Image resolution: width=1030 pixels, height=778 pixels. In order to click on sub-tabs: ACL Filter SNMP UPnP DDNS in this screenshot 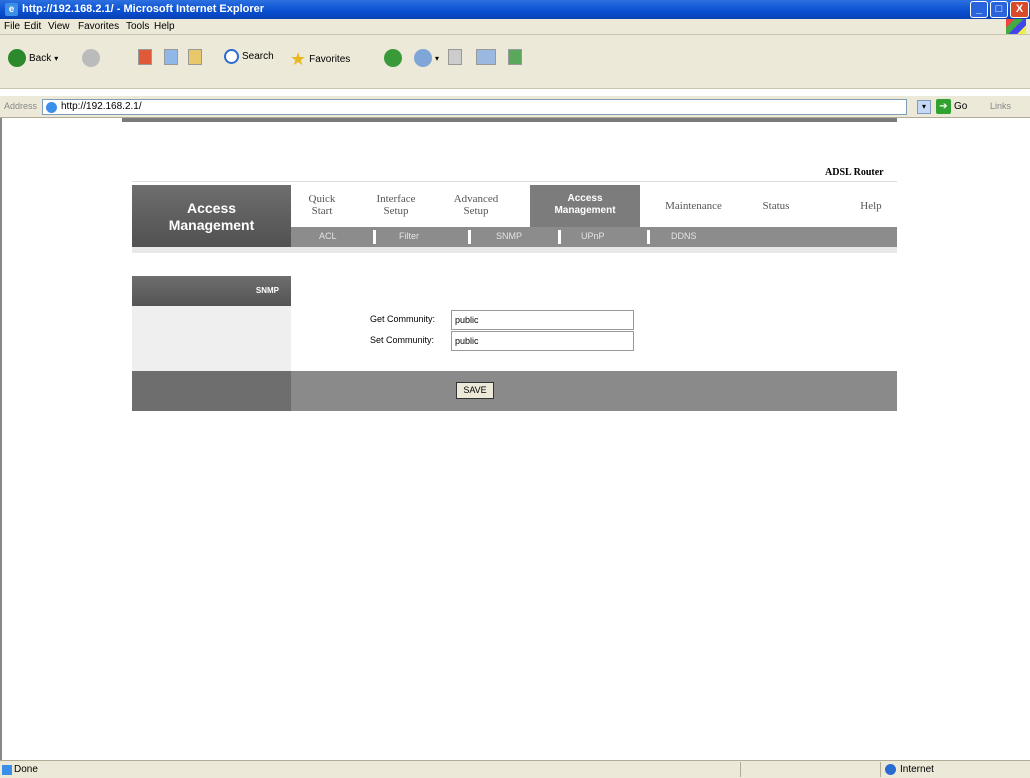, I will do `click(594, 237)`.